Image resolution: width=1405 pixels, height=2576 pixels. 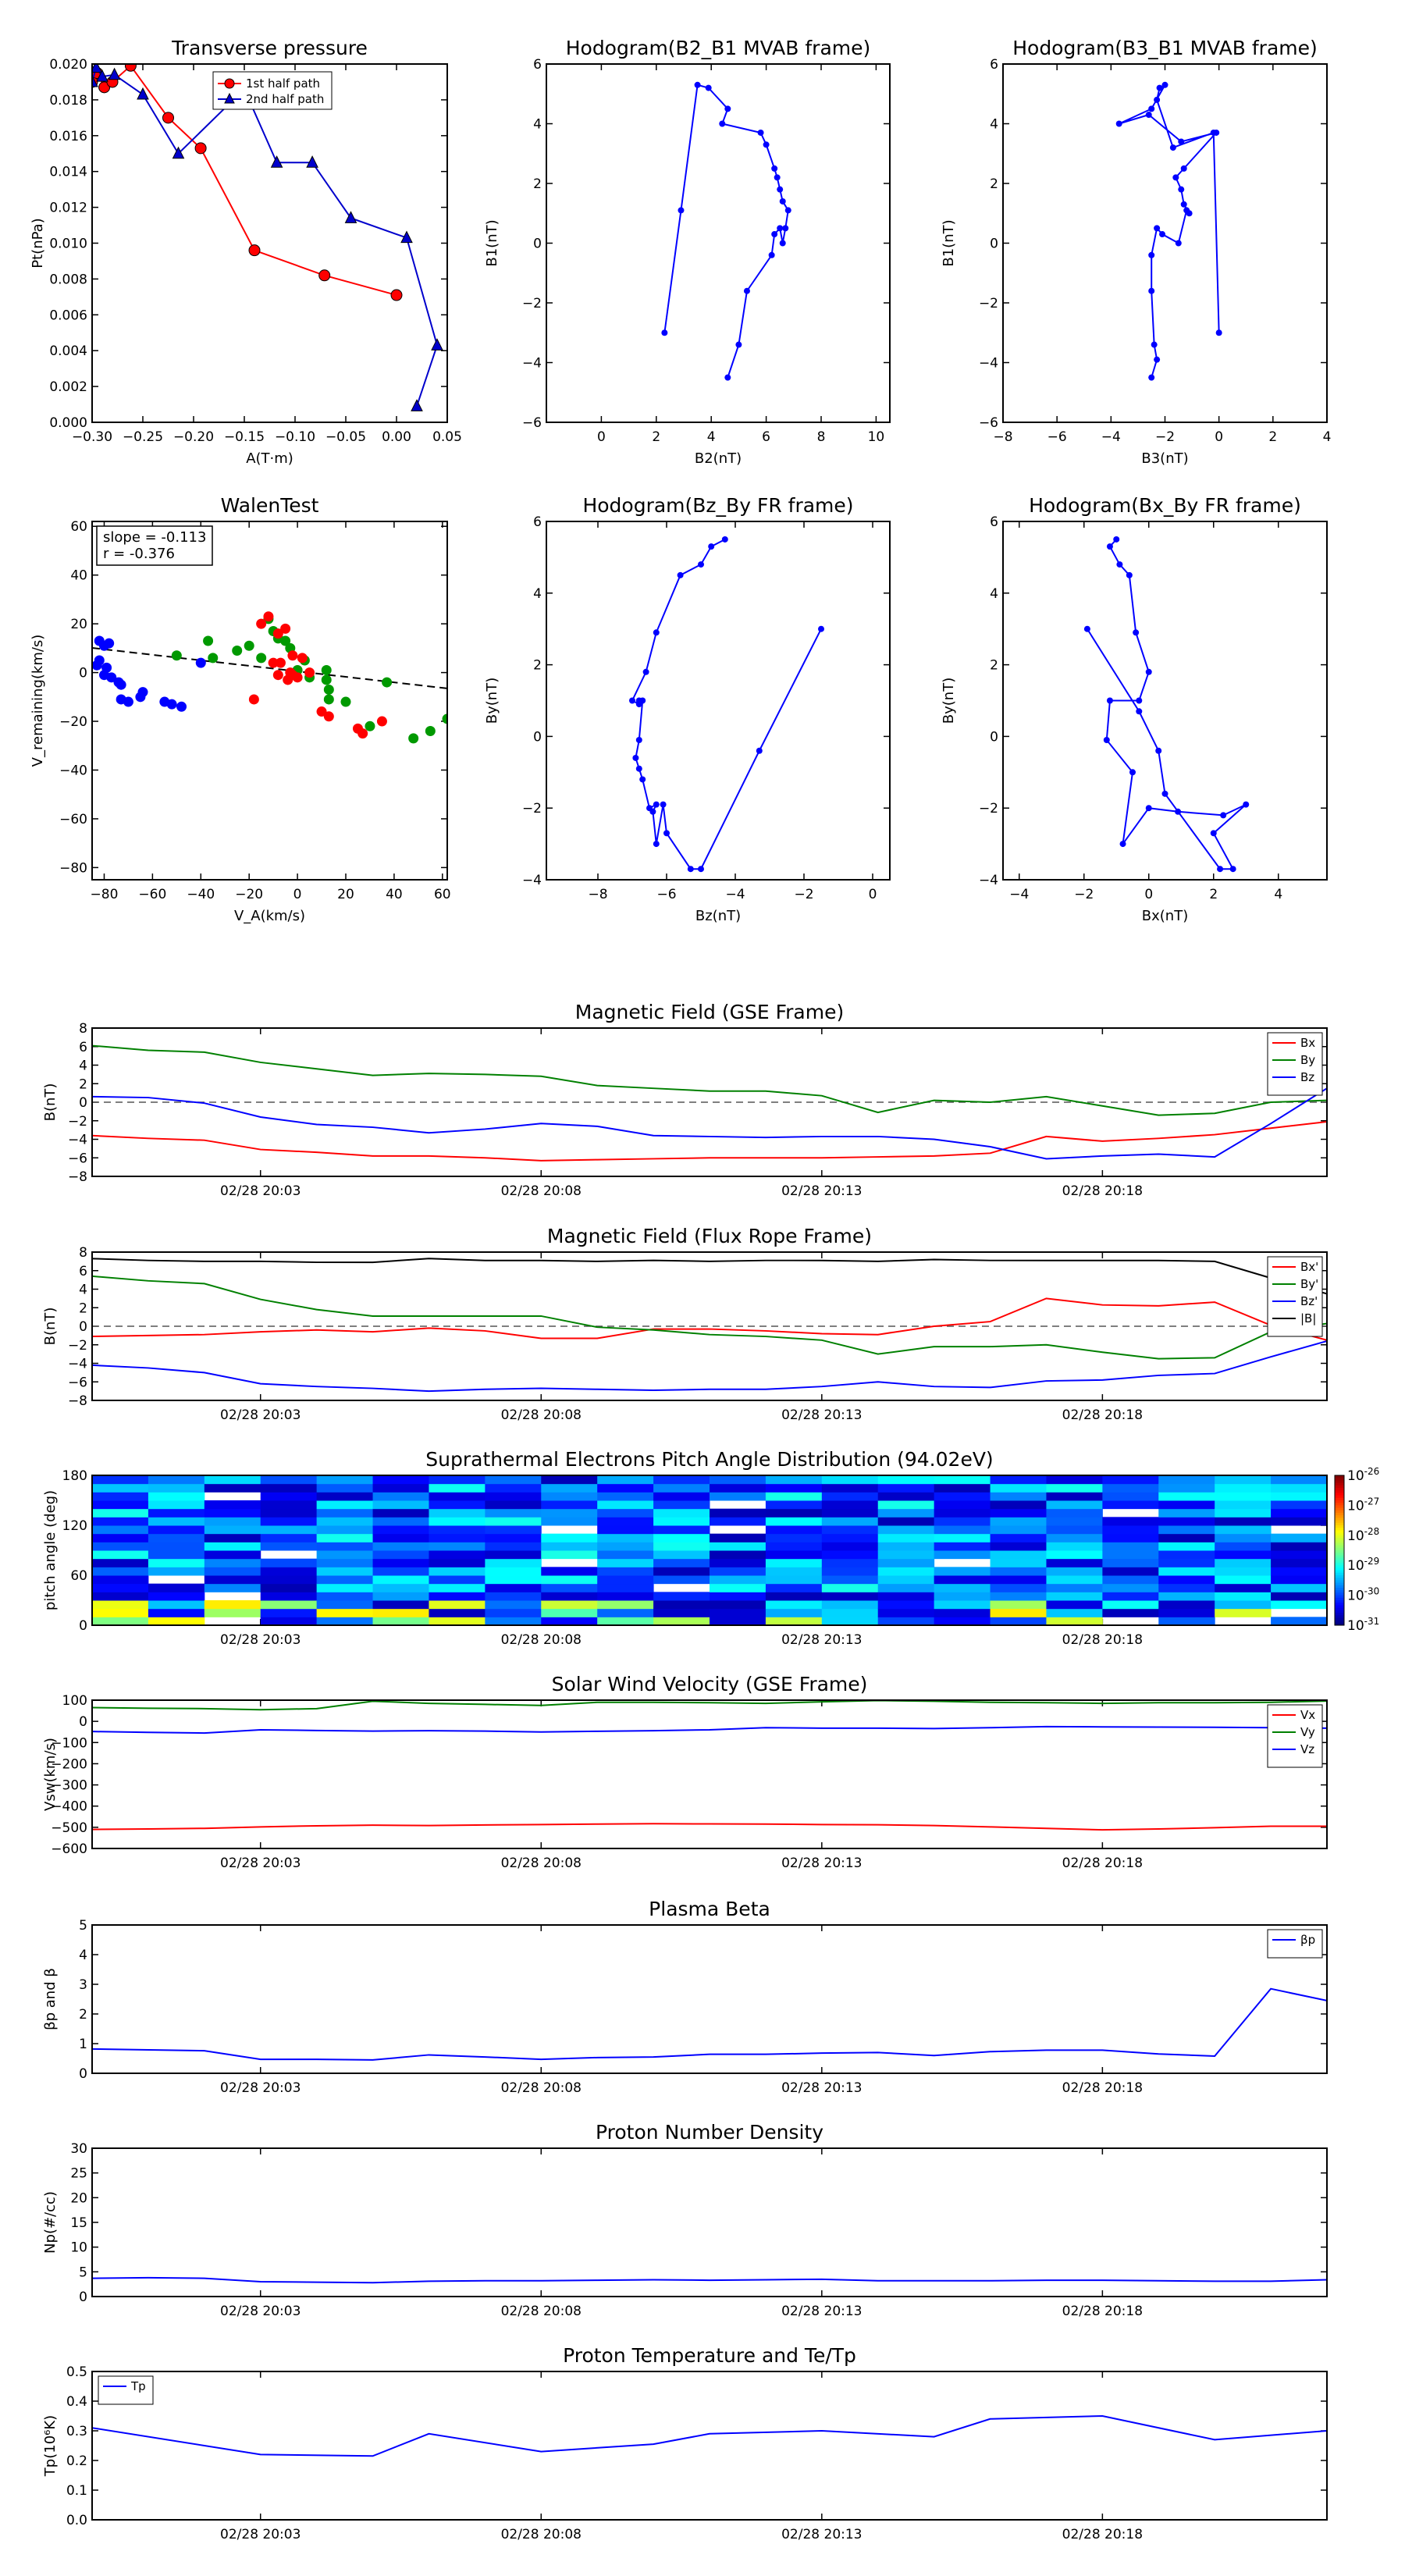 I want to click on y-tick-label: 0, so click(x=538, y=245).